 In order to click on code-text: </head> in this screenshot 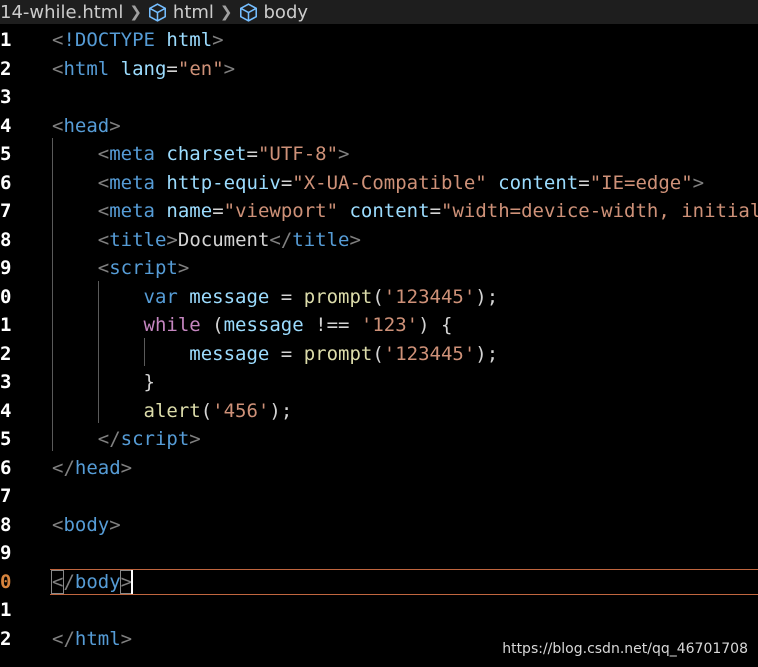, I will do `click(92, 468)`.